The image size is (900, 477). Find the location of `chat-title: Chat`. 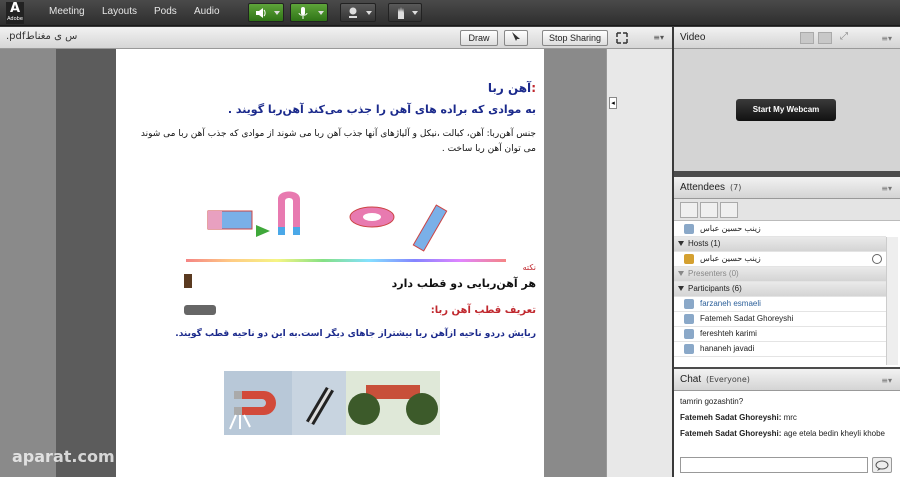

chat-title: Chat is located at coordinates (691, 379).